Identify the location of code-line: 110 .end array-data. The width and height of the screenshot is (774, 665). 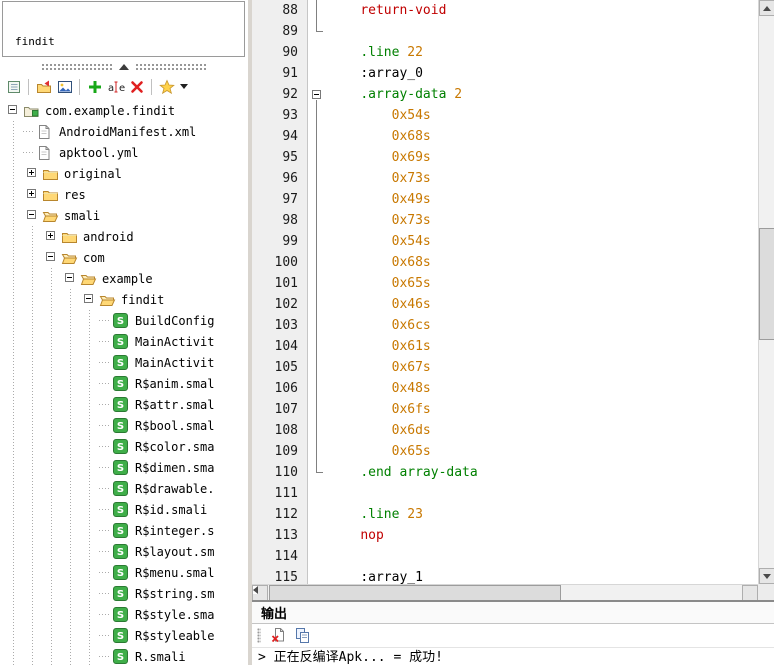
(505, 472).